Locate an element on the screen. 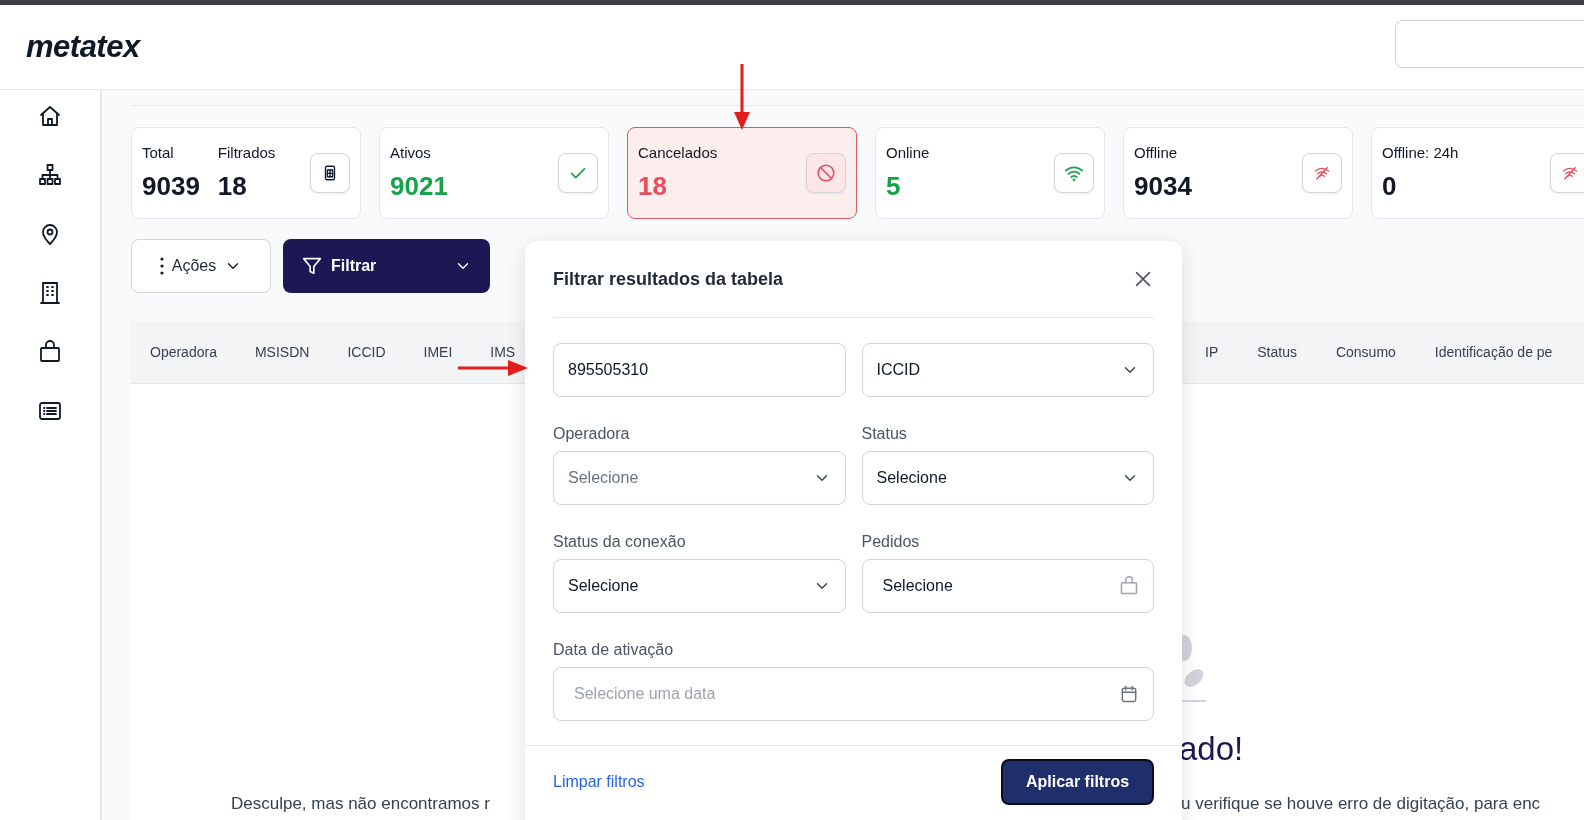 The width and height of the screenshot is (1584, 820). stat-card: Total 9039 Filtrados 18 is located at coordinates (246, 173).